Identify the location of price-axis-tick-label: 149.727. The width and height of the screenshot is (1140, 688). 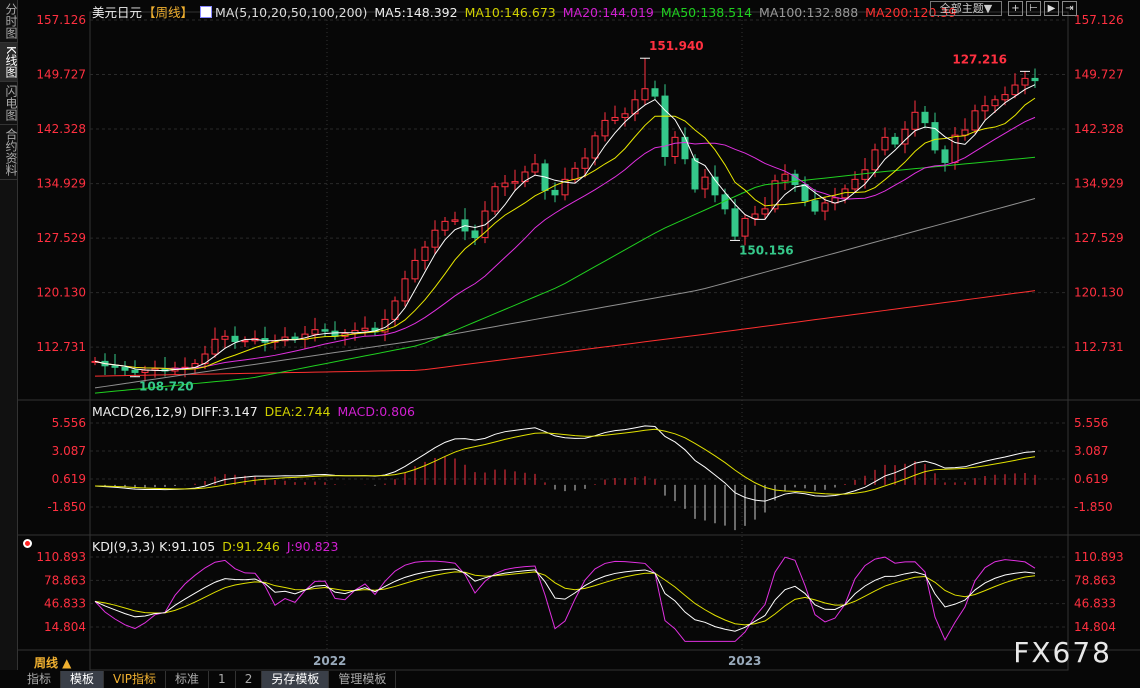
(1099, 75).